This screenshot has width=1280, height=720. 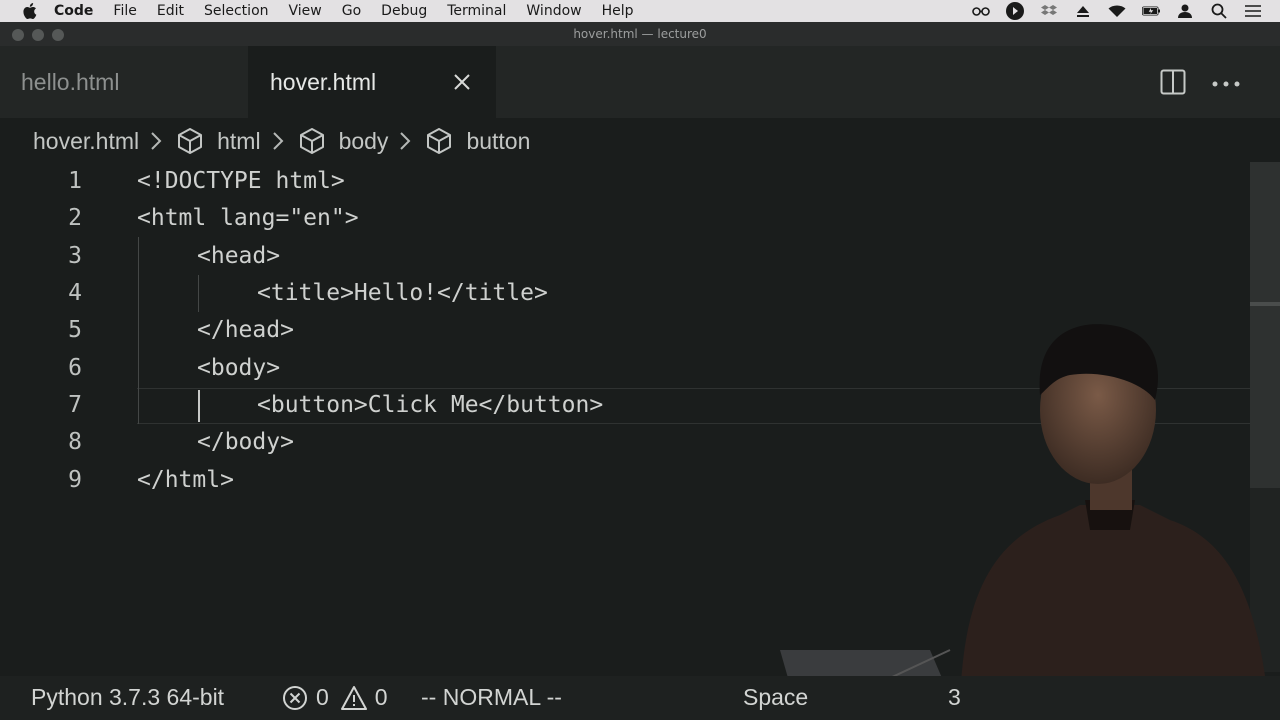 What do you see at coordinates (491, 697) in the screenshot?
I see `vim-mode: -- NORMAL --` at bounding box center [491, 697].